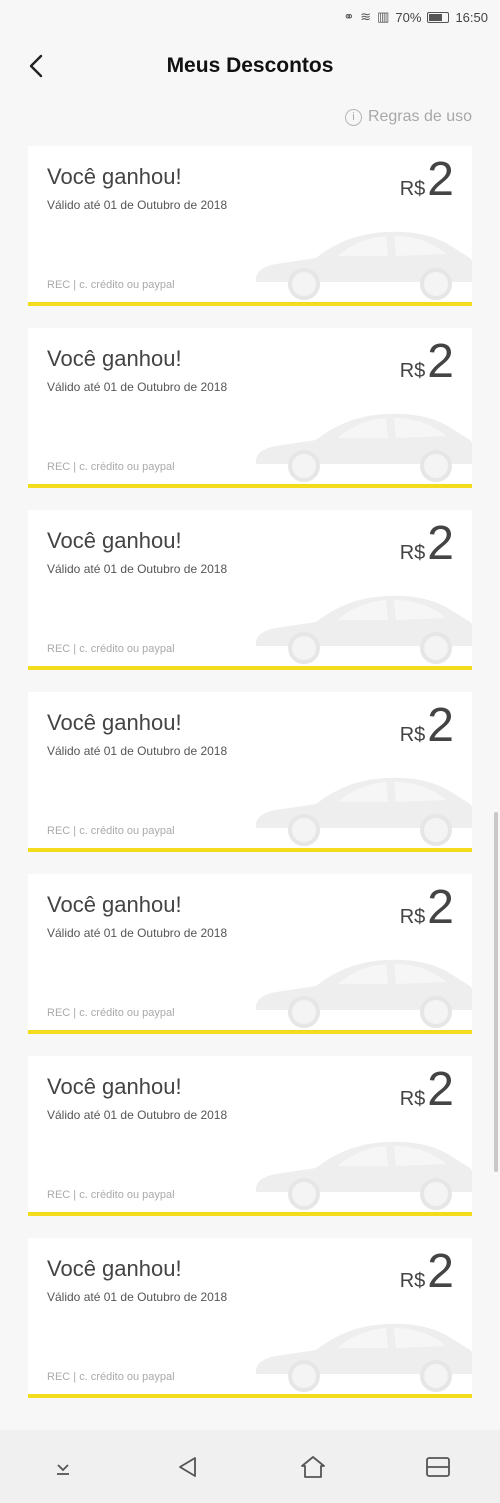 Image resolution: width=500 pixels, height=1503 pixels. What do you see at coordinates (353, 117) in the screenshot?
I see `info-icon: i` at bounding box center [353, 117].